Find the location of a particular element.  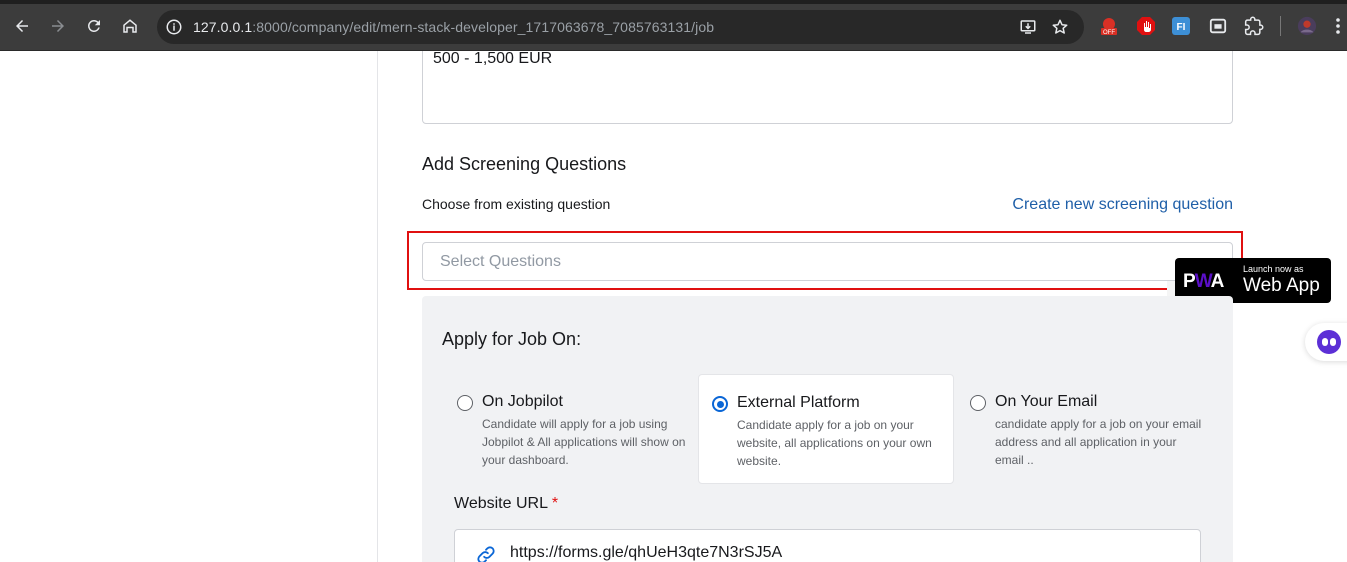

create-screening-question-link: Create new screening question is located at coordinates (1122, 205).